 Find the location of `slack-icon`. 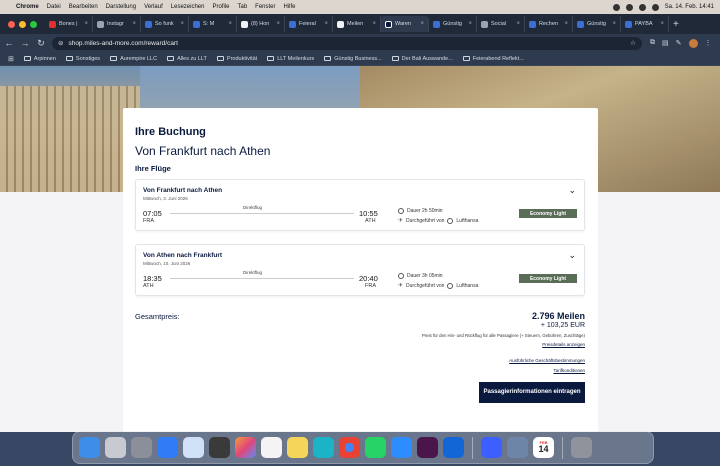

slack-icon is located at coordinates (427, 447).